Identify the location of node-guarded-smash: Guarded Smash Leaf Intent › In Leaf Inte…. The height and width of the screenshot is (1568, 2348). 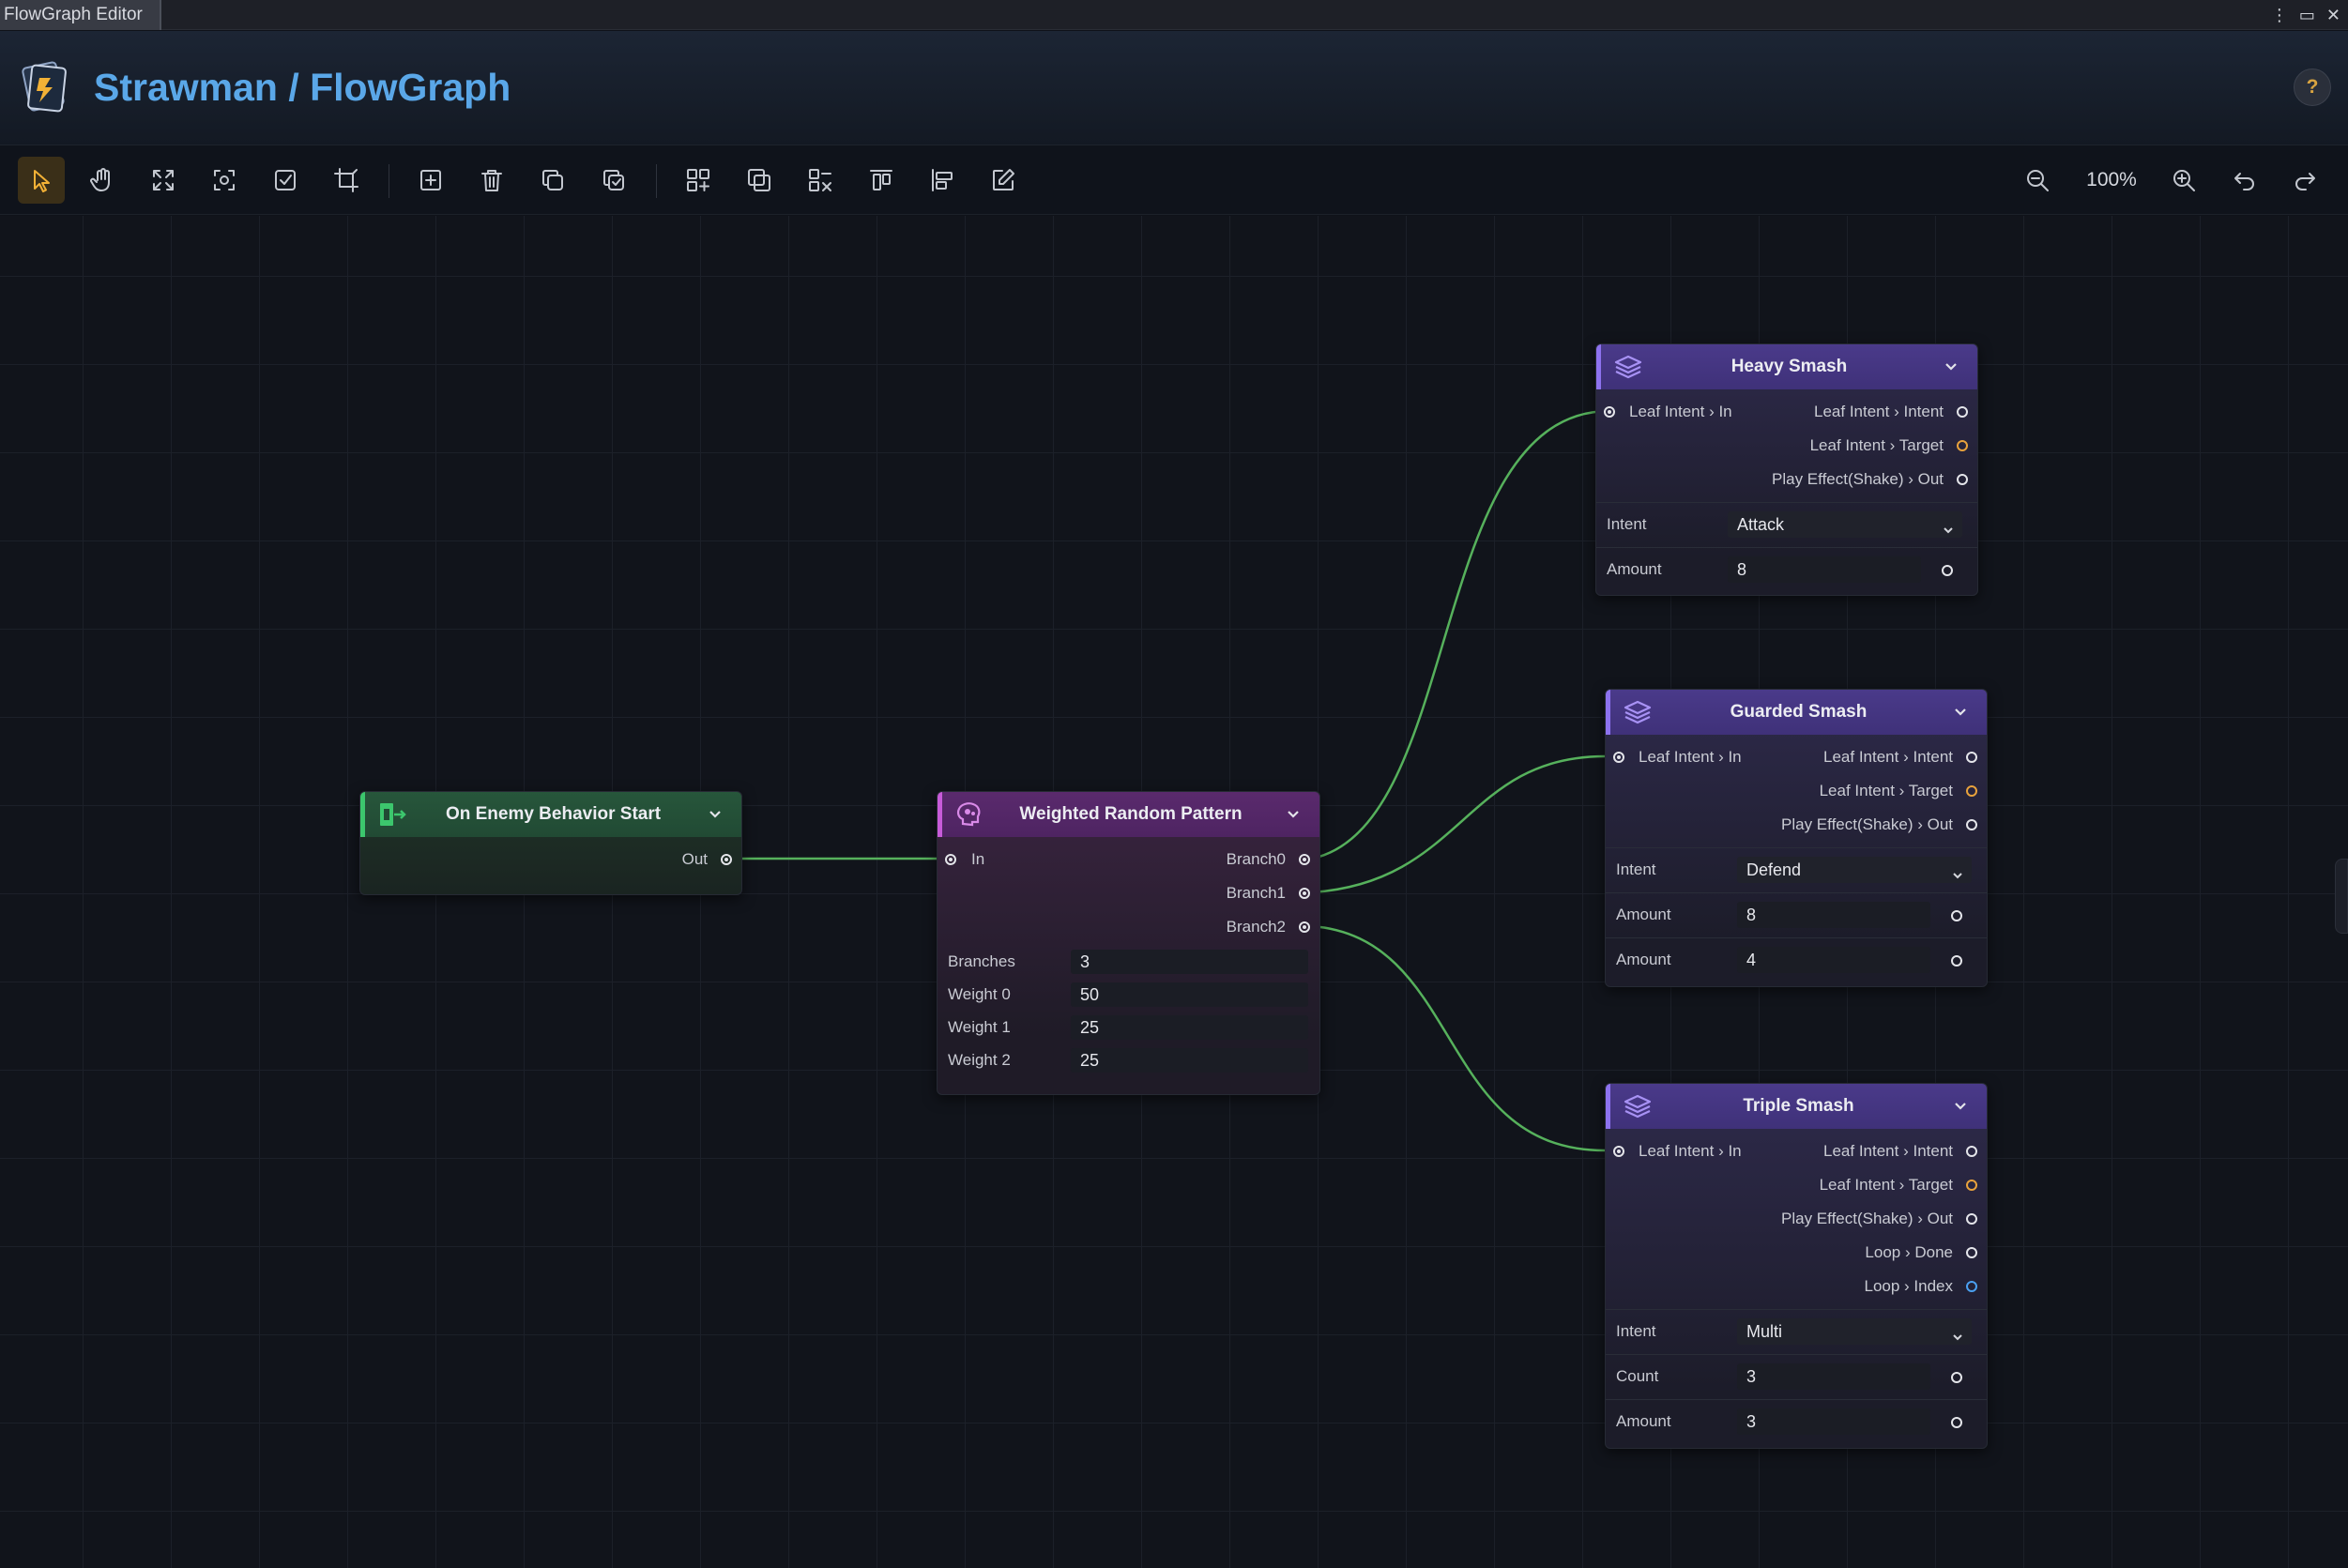
(1796, 838).